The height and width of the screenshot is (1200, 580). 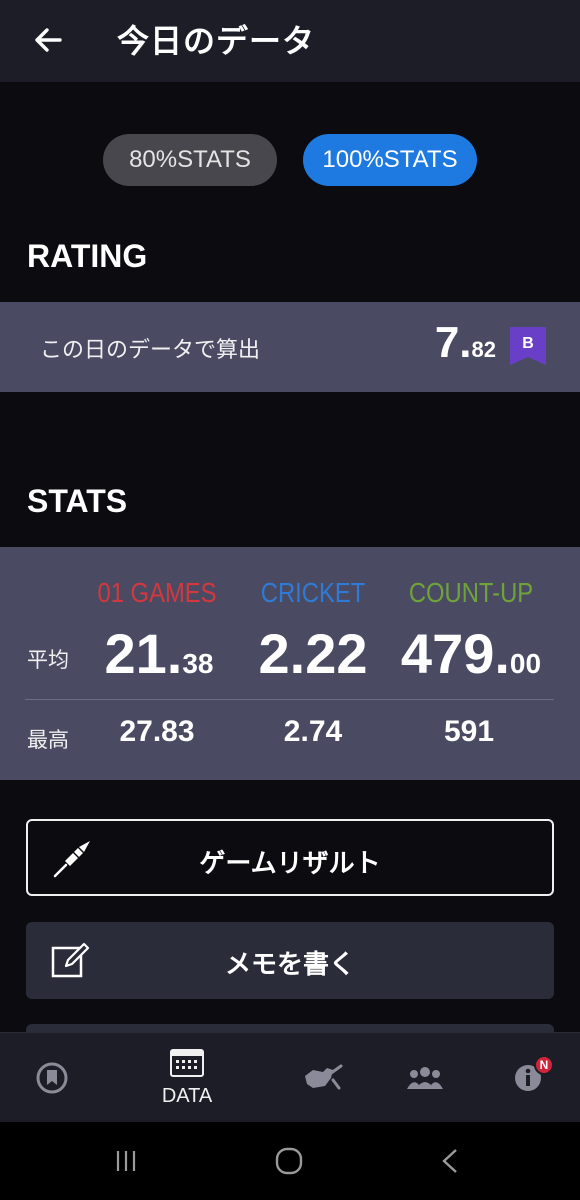 I want to click on average-countup-int: 479., so click(x=455, y=653).